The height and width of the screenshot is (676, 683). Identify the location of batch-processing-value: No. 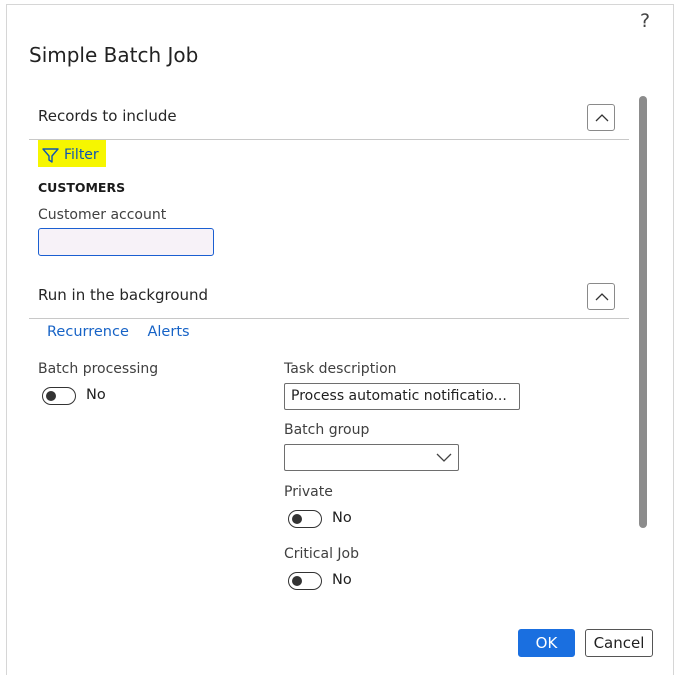
(96, 395).